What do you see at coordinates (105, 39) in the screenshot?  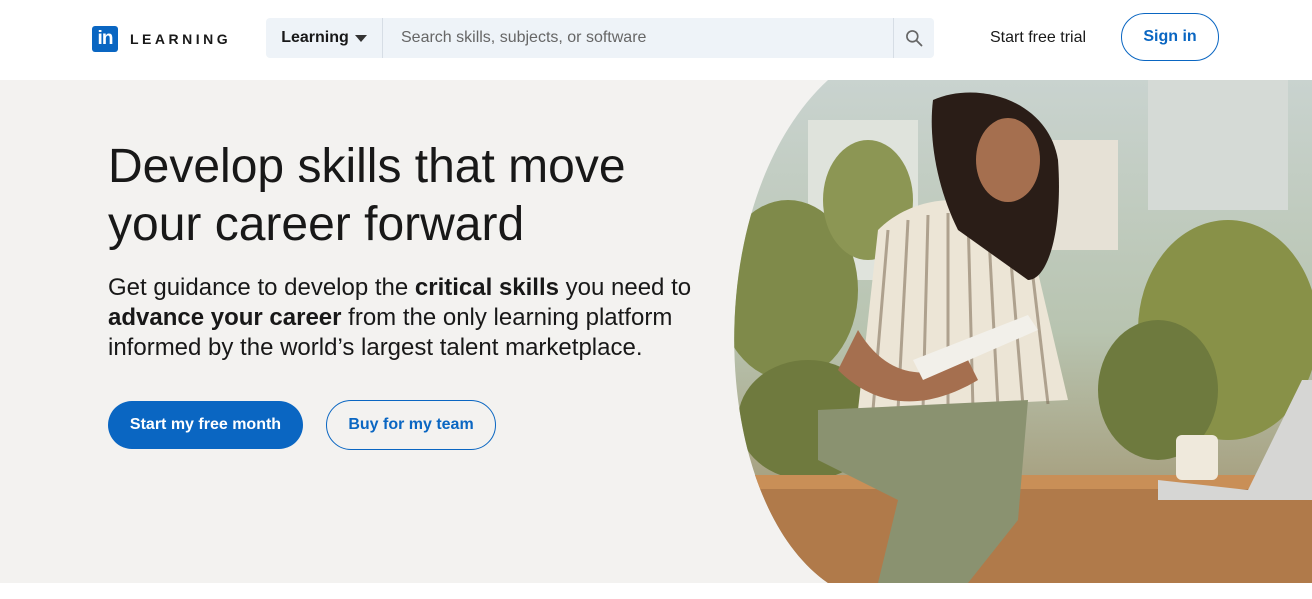 I see `linkedin-in-icon: in` at bounding box center [105, 39].